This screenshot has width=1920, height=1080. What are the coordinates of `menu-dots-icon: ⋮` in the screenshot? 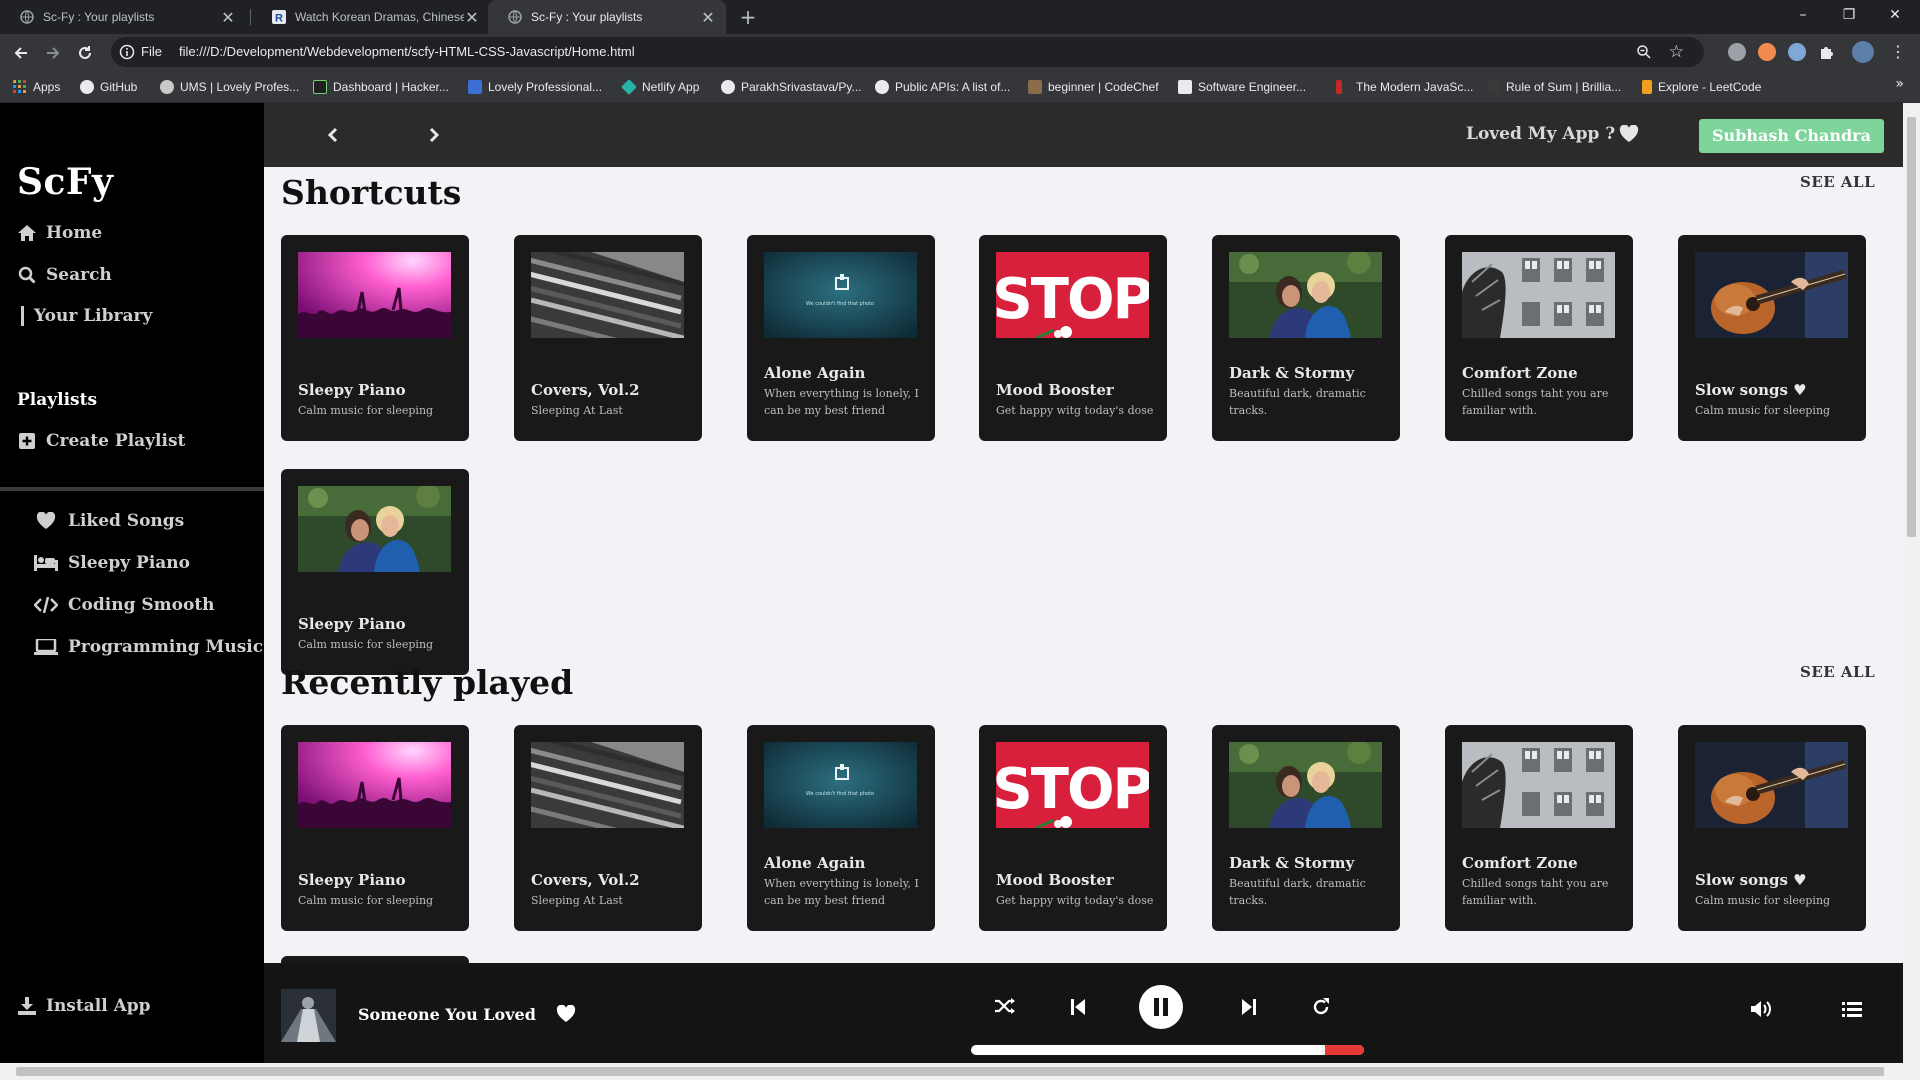 It's located at (1898, 51).